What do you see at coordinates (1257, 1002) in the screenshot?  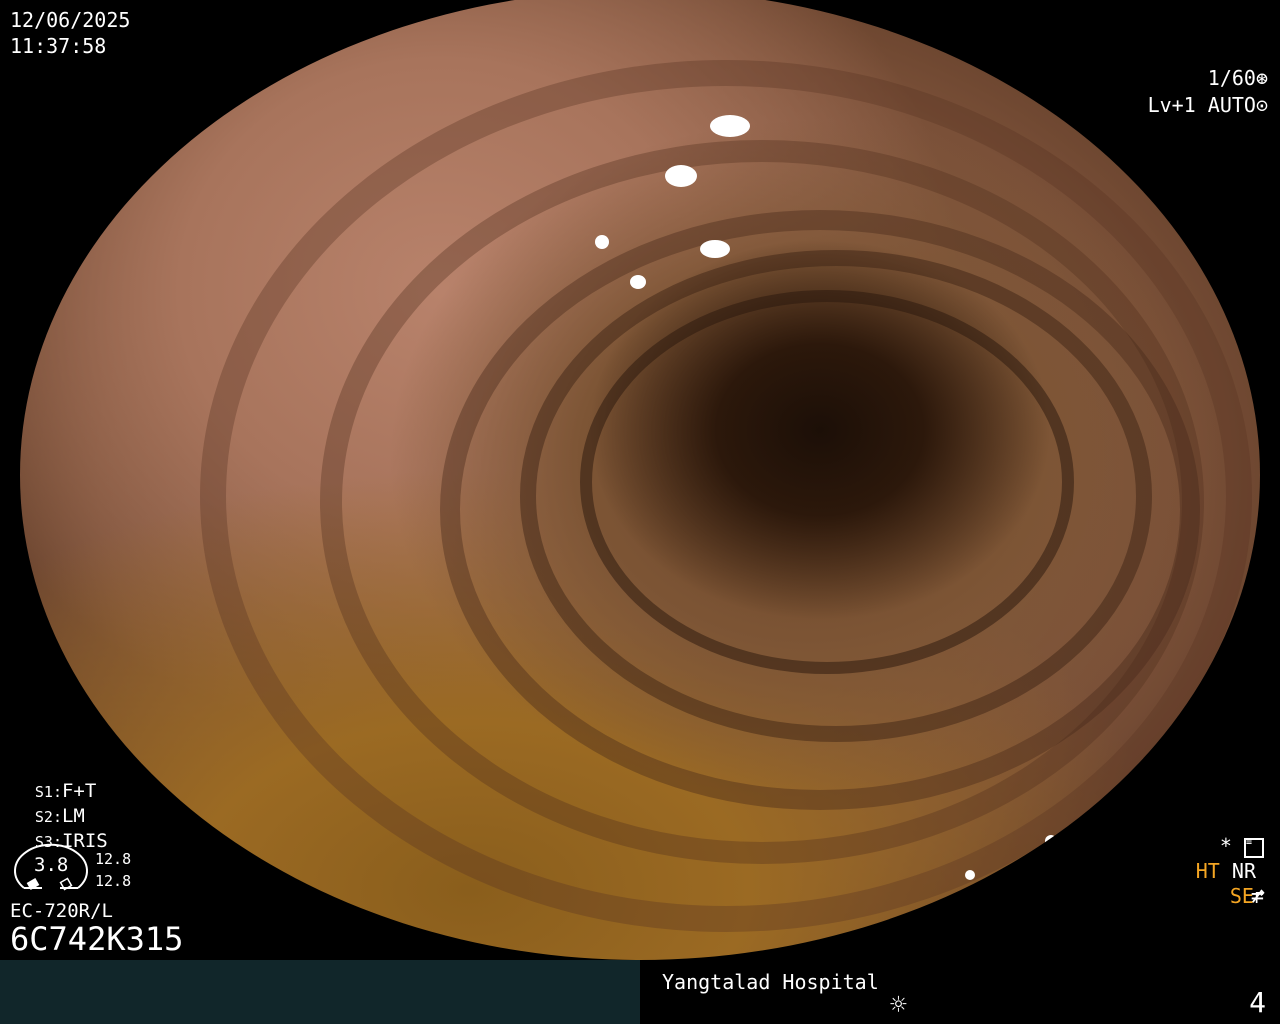 I see `image-count: 4` at bounding box center [1257, 1002].